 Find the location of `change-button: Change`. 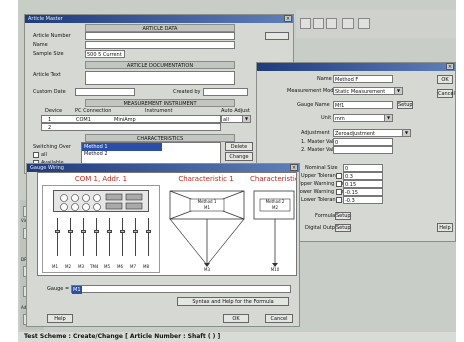

change-button: Change is located at coordinates (239, 156).